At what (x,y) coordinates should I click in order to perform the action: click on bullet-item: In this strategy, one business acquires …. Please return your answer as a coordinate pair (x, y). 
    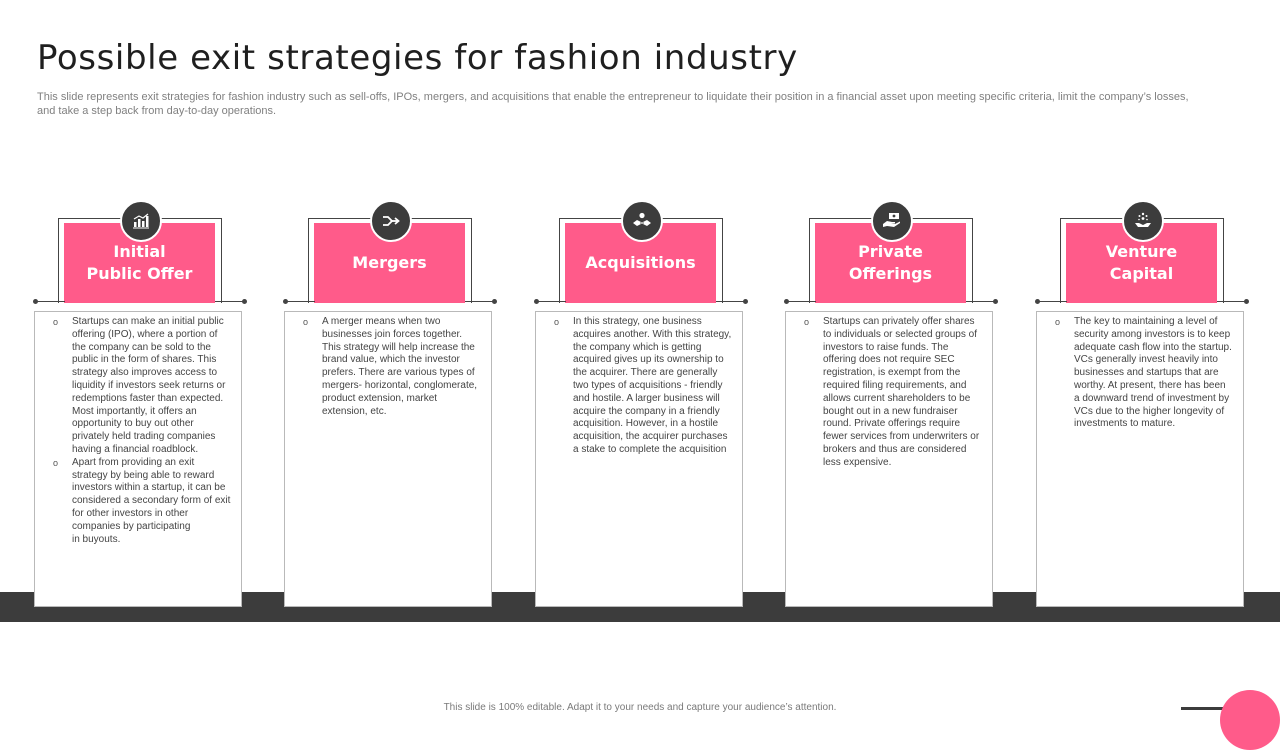
    Looking at the image, I should click on (642, 386).